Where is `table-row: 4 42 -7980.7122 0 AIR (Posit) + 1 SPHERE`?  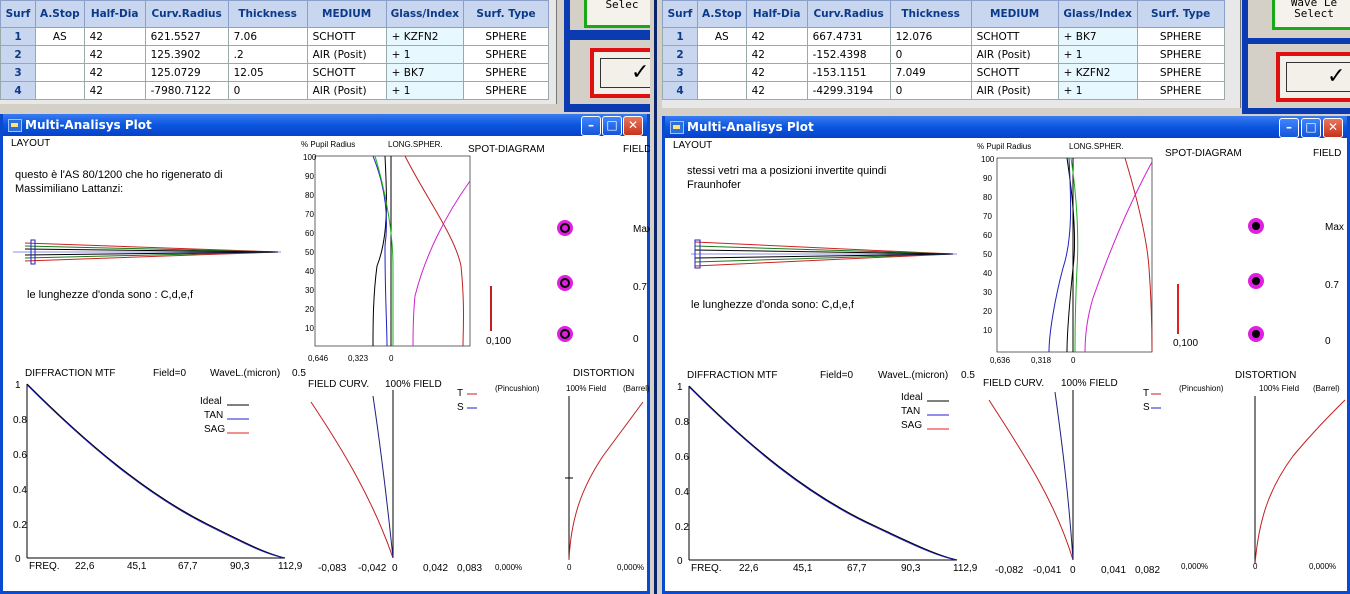 table-row: 4 42 -7980.7122 0 AIR (Posit) + 1 SPHERE is located at coordinates (275, 90).